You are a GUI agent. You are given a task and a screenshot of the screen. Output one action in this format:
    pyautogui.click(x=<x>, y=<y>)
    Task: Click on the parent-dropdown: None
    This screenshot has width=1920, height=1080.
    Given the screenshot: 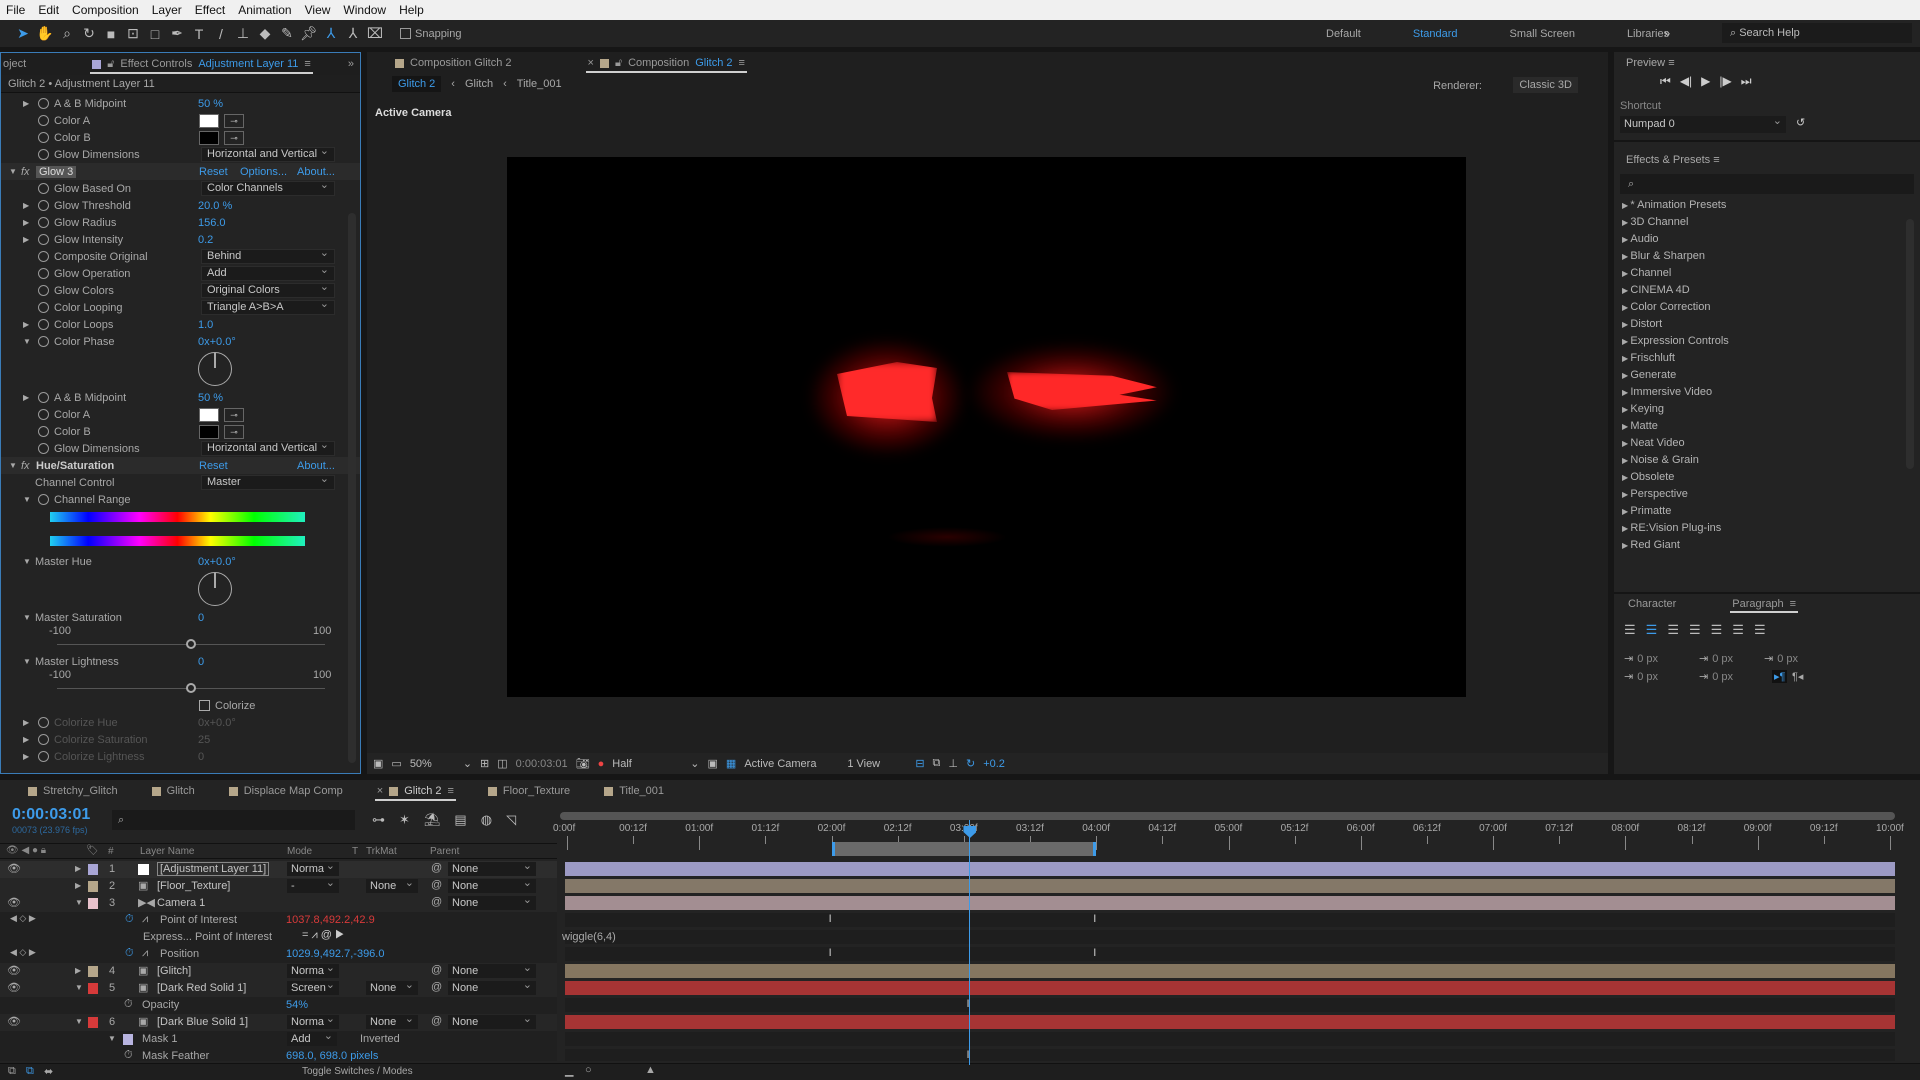 What is the action you would take?
    pyautogui.click(x=492, y=901)
    